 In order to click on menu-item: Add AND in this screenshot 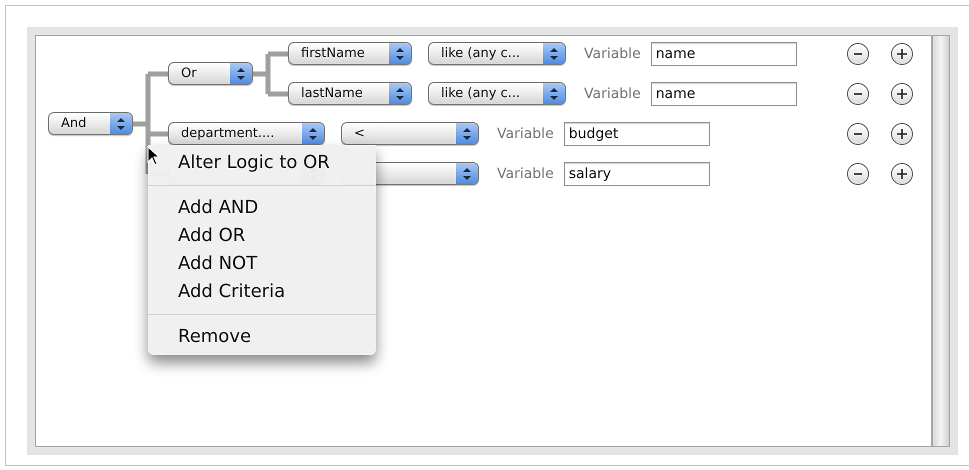, I will do `click(262, 208)`.